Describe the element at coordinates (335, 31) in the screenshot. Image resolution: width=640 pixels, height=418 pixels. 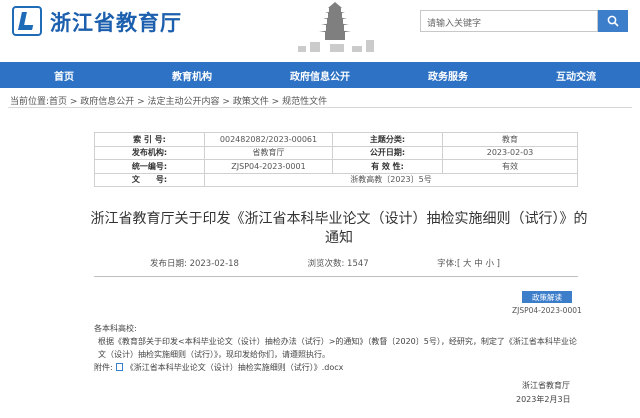
I see `pagoda-banner-icon` at that location.